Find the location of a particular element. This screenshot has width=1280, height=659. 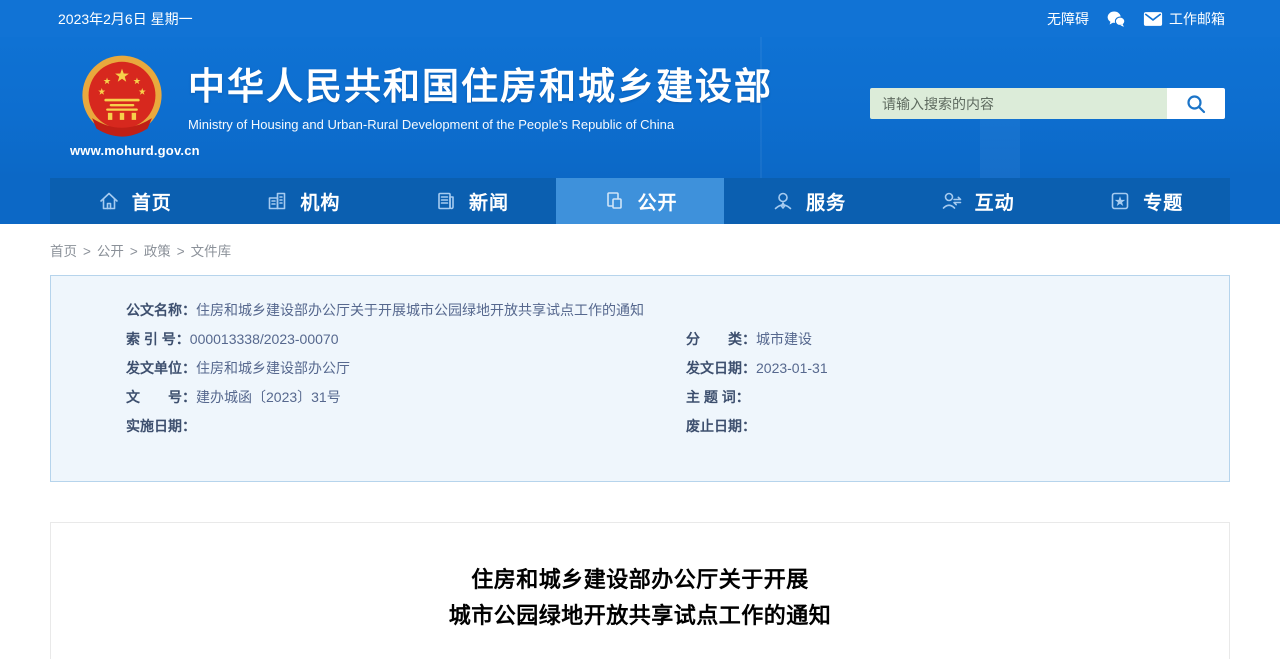

search-button is located at coordinates (1196, 103).